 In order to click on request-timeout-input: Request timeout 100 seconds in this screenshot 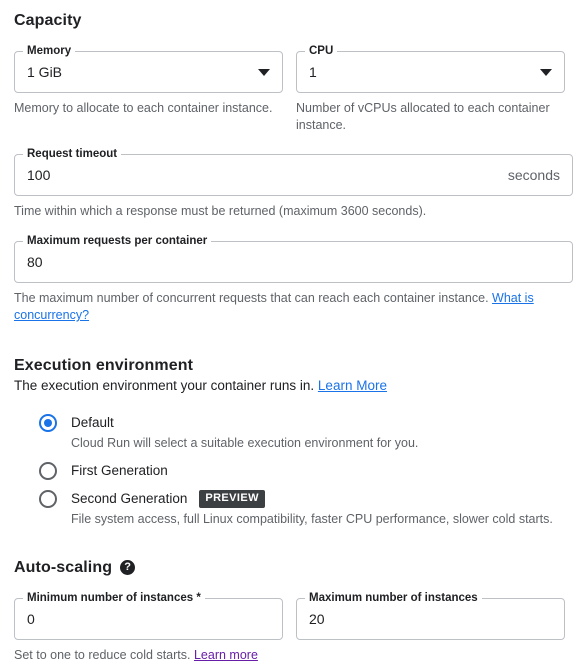, I will do `click(293, 171)`.